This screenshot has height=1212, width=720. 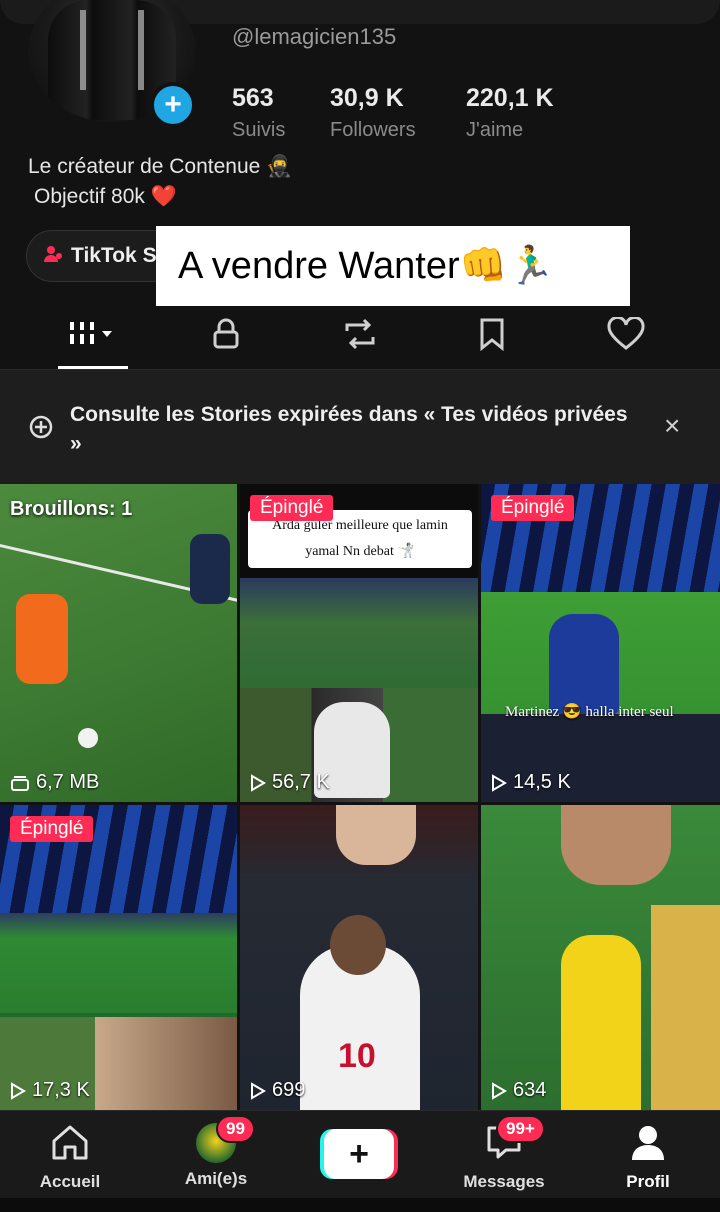 I want to click on bookmark-icon, so click(x=492, y=334).